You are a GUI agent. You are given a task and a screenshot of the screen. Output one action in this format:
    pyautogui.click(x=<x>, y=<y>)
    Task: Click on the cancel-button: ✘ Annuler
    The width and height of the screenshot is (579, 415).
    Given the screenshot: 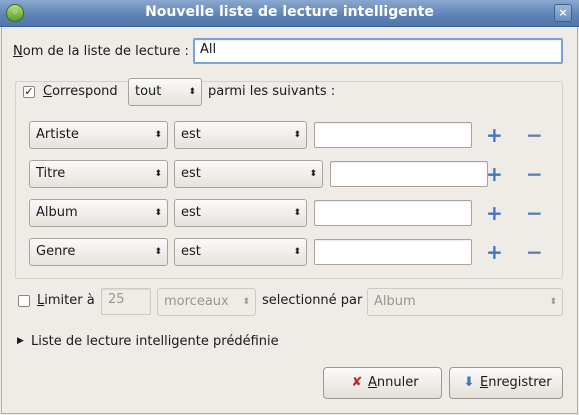 What is the action you would take?
    pyautogui.click(x=382, y=383)
    